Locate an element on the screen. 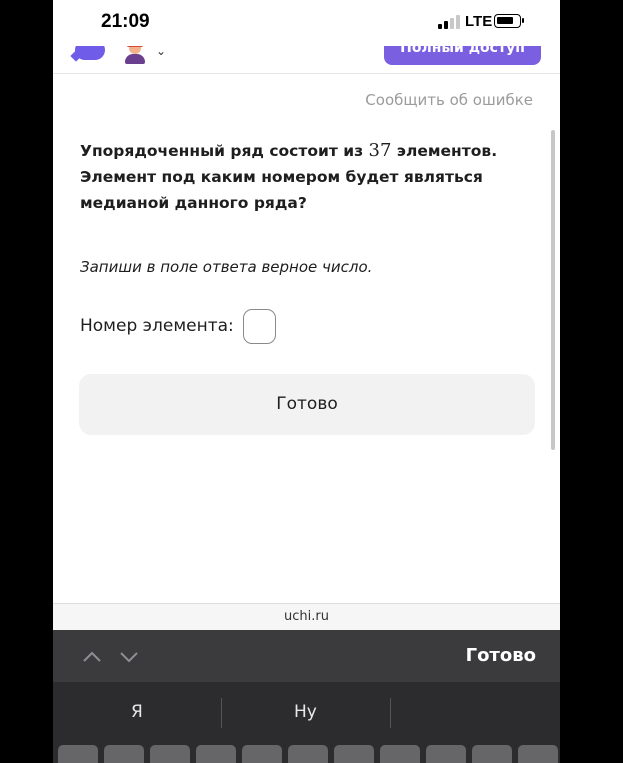 This screenshot has height=763, width=623. network-type: LTE is located at coordinates (479, 21).